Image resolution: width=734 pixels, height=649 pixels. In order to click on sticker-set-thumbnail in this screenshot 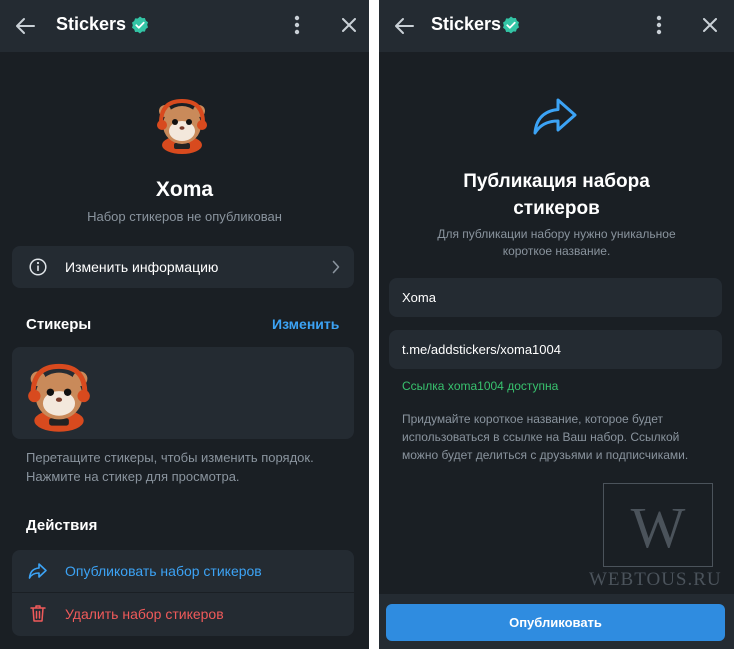, I will do `click(182, 126)`.